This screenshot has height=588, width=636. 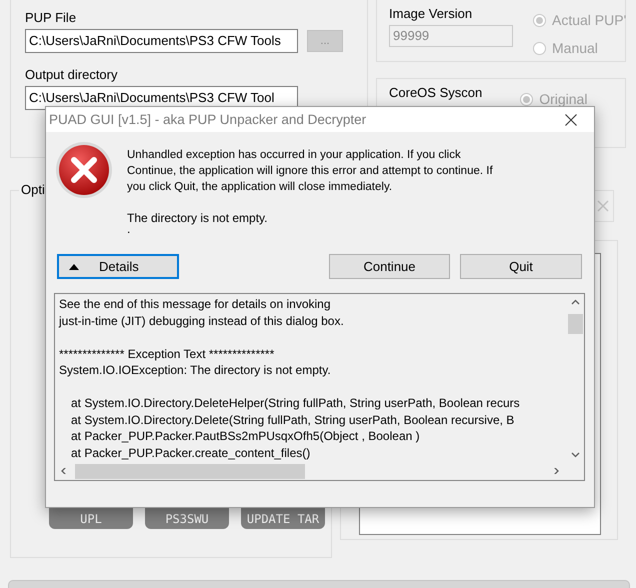 What do you see at coordinates (33, 189) in the screenshot?
I see `group-label: Opti` at bounding box center [33, 189].